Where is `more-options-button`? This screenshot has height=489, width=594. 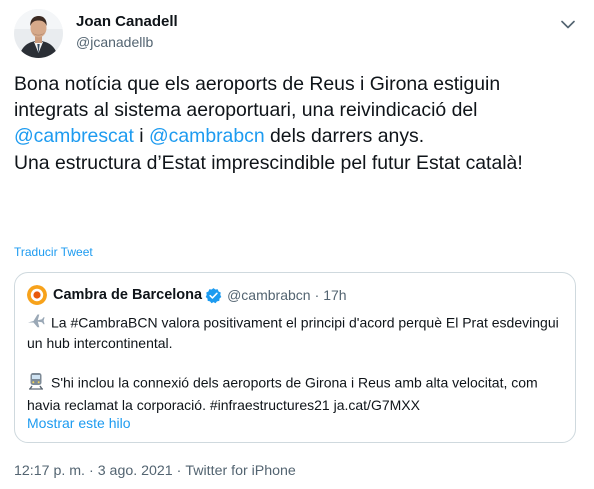 more-options-button is located at coordinates (568, 24).